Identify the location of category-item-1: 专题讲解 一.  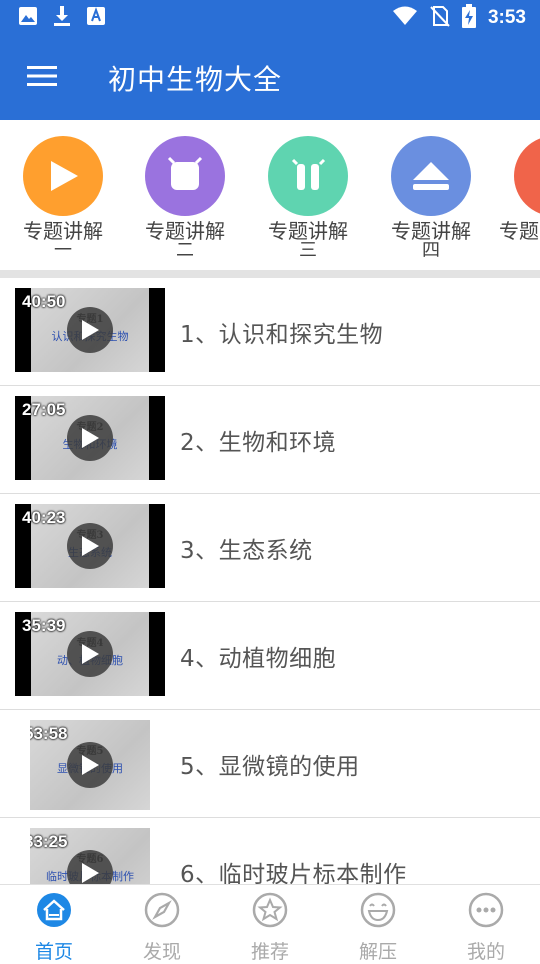
(63, 198).